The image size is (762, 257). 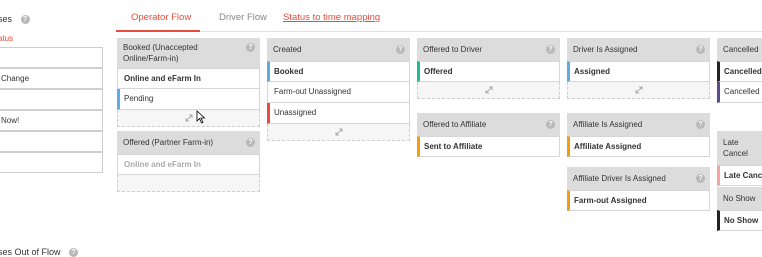 What do you see at coordinates (15, 19) in the screenshot?
I see `statuses-title: ses ?` at bounding box center [15, 19].